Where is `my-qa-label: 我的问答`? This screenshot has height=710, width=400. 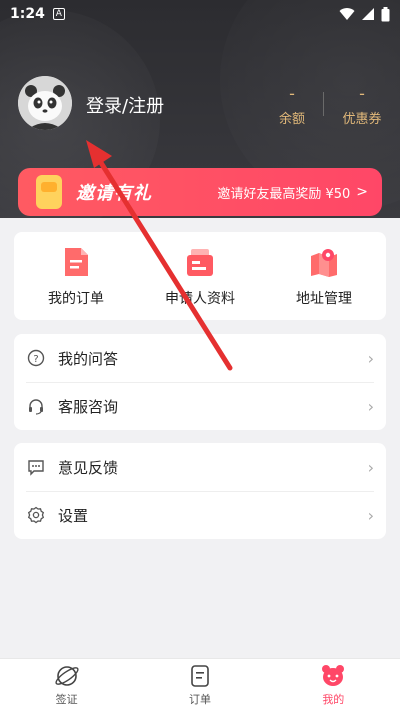 my-qa-label: 我的问答 is located at coordinates (88, 358).